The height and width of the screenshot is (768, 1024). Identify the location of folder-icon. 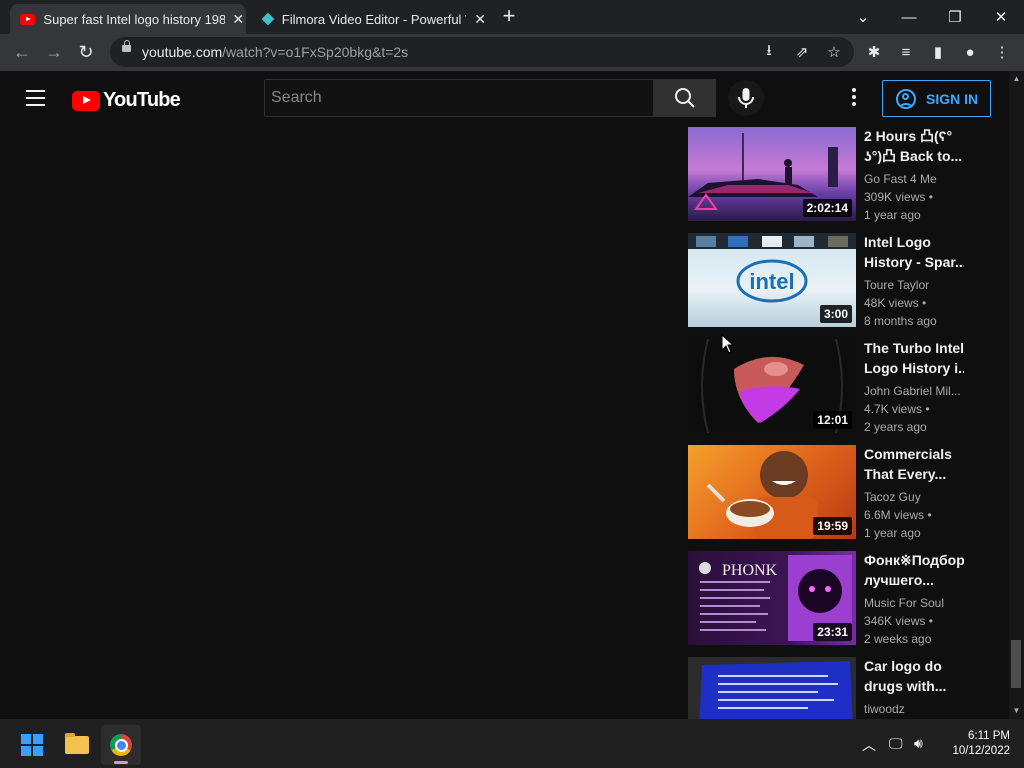
(77, 743).